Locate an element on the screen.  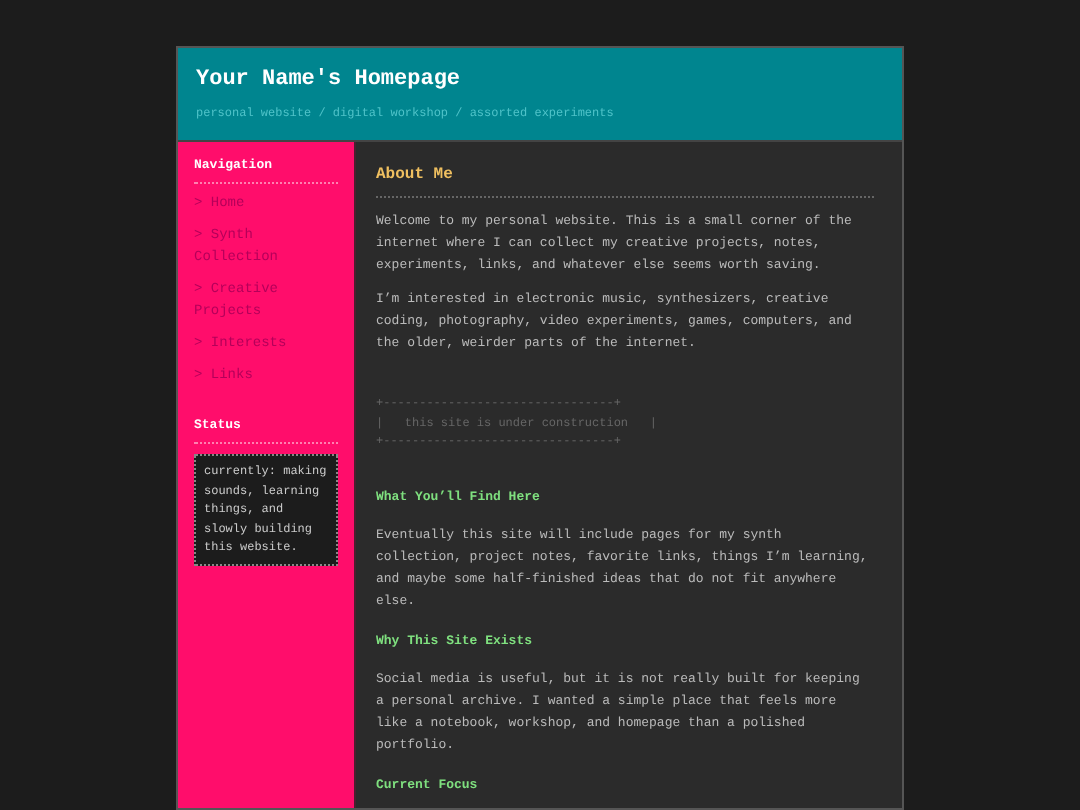
site-title: Your Name's Homepage is located at coordinates (329, 80).